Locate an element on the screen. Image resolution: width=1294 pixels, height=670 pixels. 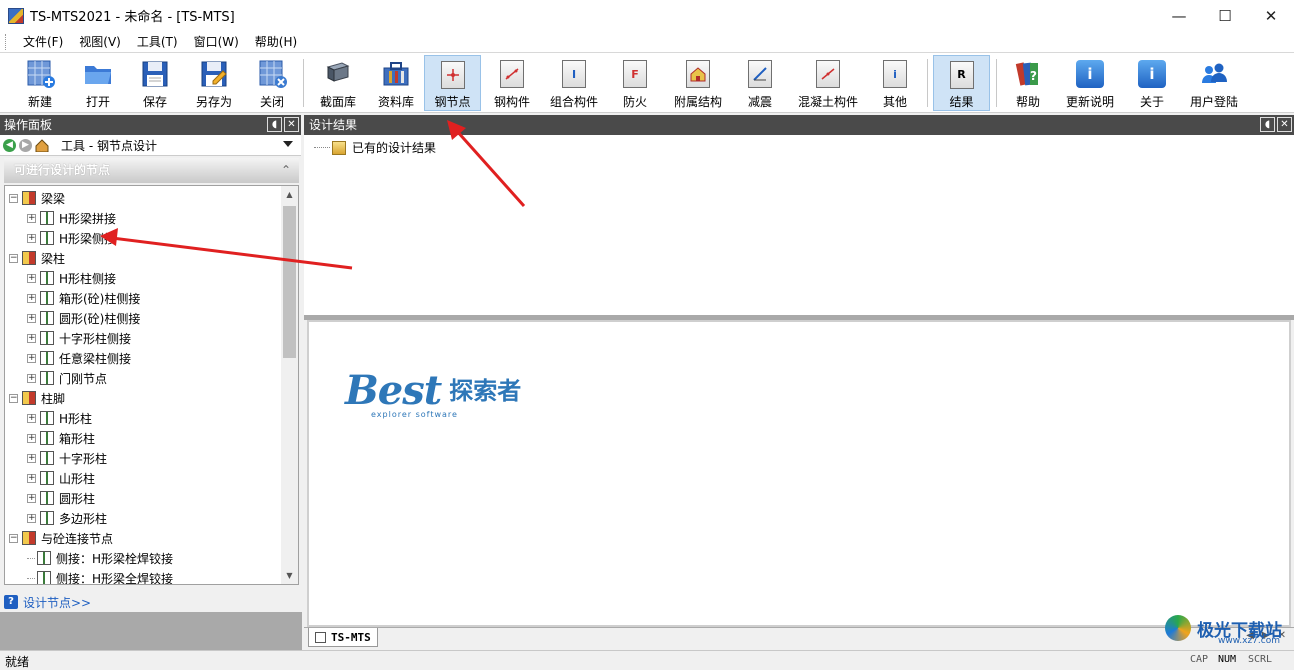
tree-item: + 箱形柱 is located at coordinates (61, 438).